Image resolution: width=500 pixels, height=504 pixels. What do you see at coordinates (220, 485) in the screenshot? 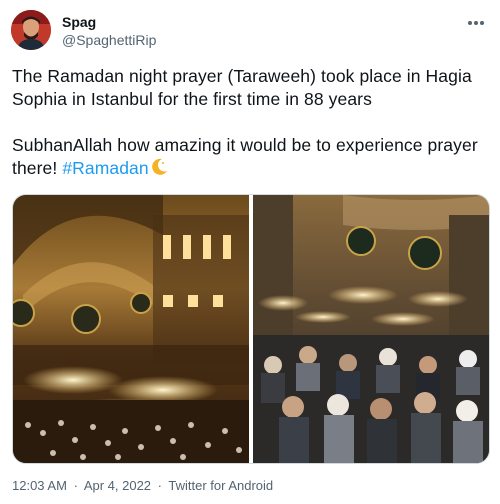
I see `tweet-source: Twitter for Android` at bounding box center [220, 485].